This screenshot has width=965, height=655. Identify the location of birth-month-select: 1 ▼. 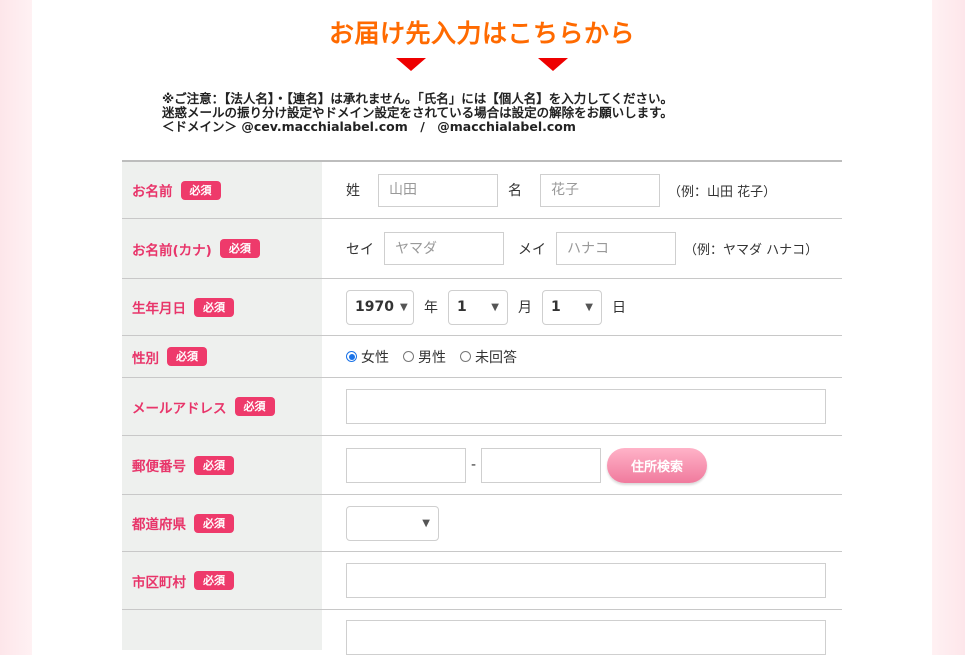
(478, 307).